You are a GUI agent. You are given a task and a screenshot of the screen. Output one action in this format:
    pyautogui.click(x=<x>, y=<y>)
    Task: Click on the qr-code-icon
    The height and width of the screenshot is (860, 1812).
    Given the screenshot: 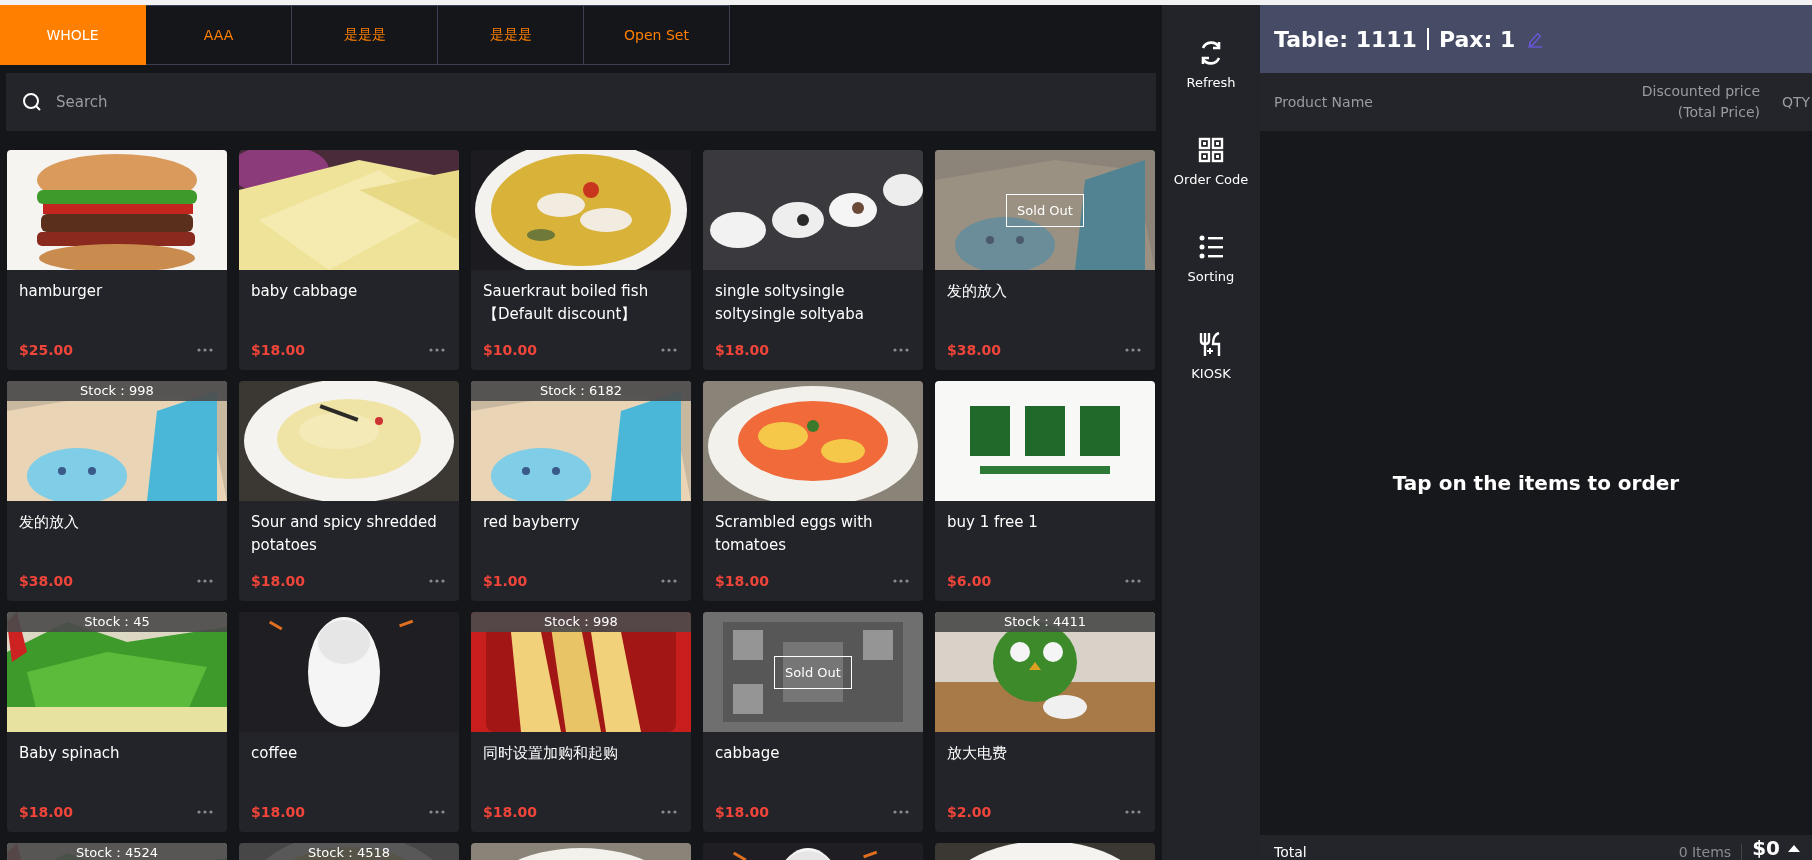 What is the action you would take?
    pyautogui.click(x=1211, y=150)
    